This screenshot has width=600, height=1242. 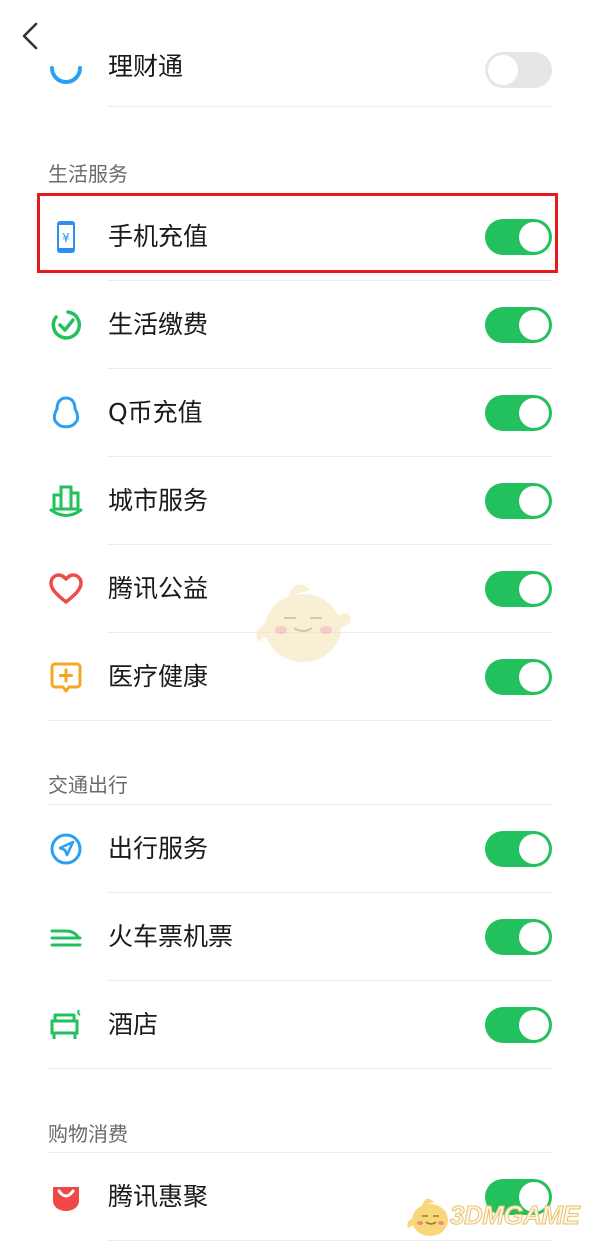 What do you see at coordinates (300, 413) in the screenshot?
I see `service-row-q-coin: Q币充值` at bounding box center [300, 413].